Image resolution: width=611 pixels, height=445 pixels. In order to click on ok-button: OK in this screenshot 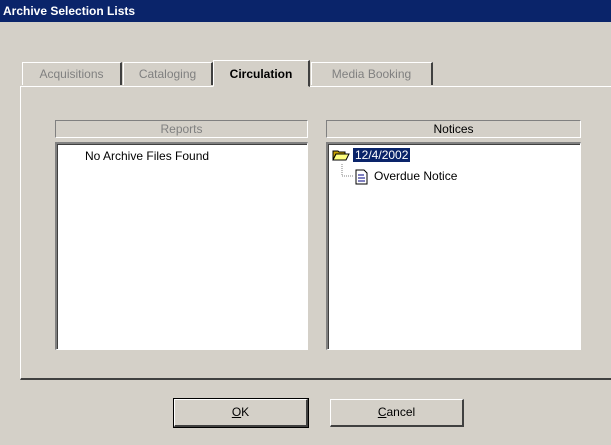, I will do `click(241, 413)`.